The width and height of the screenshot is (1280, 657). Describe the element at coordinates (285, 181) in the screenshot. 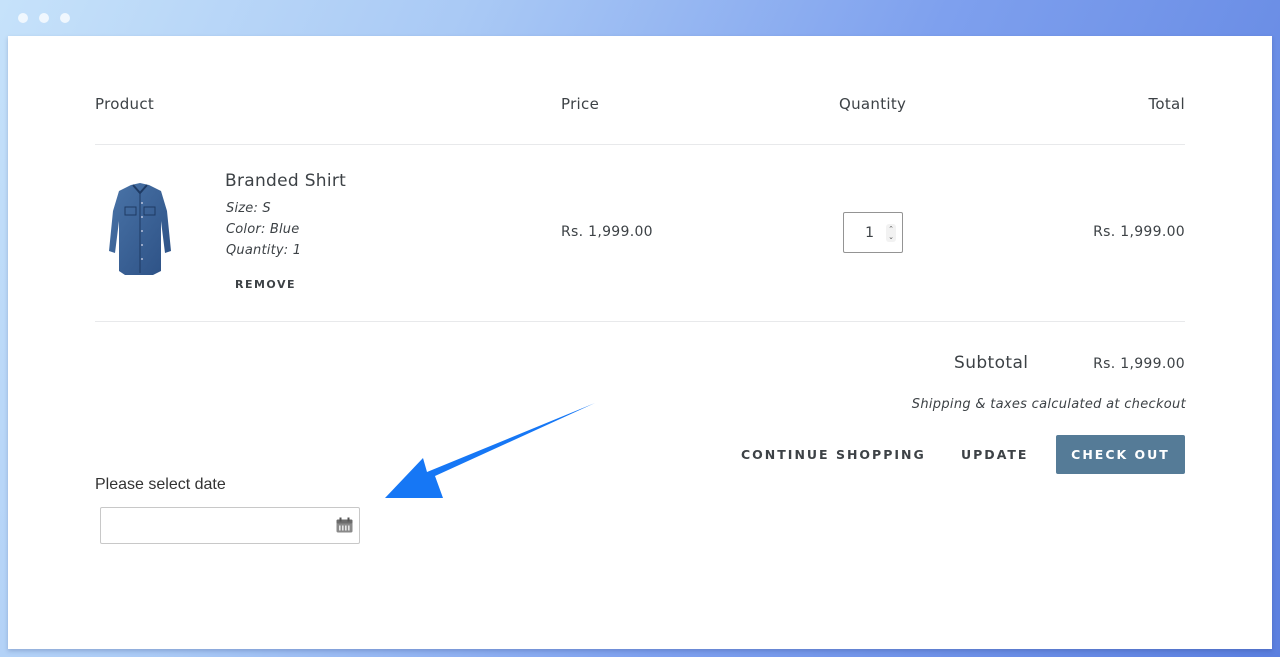

I see `product-title: Branded Shirt` at that location.